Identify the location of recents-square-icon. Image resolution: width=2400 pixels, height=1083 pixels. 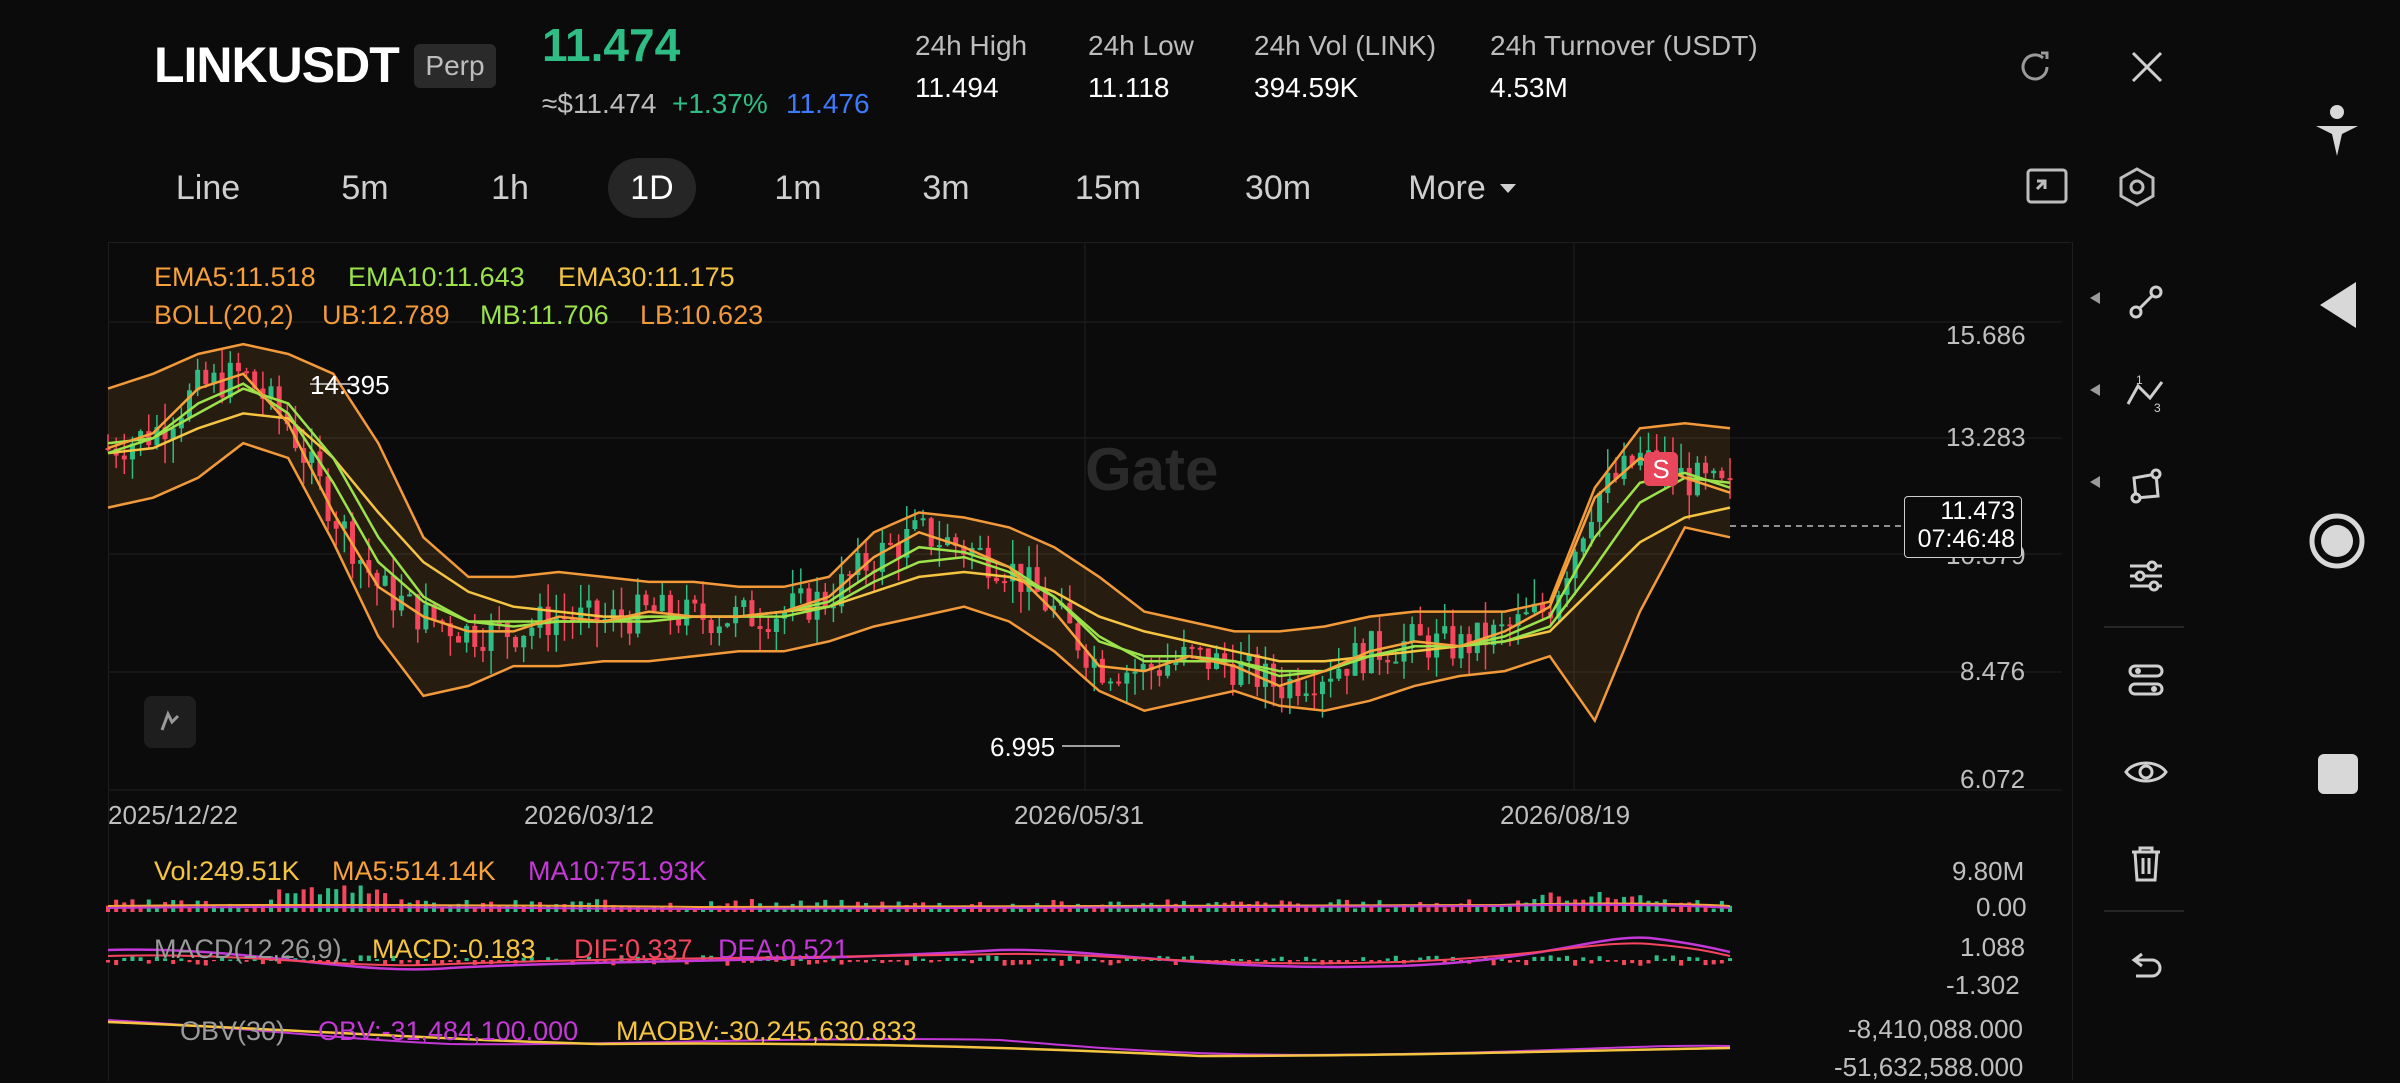
(2338, 776).